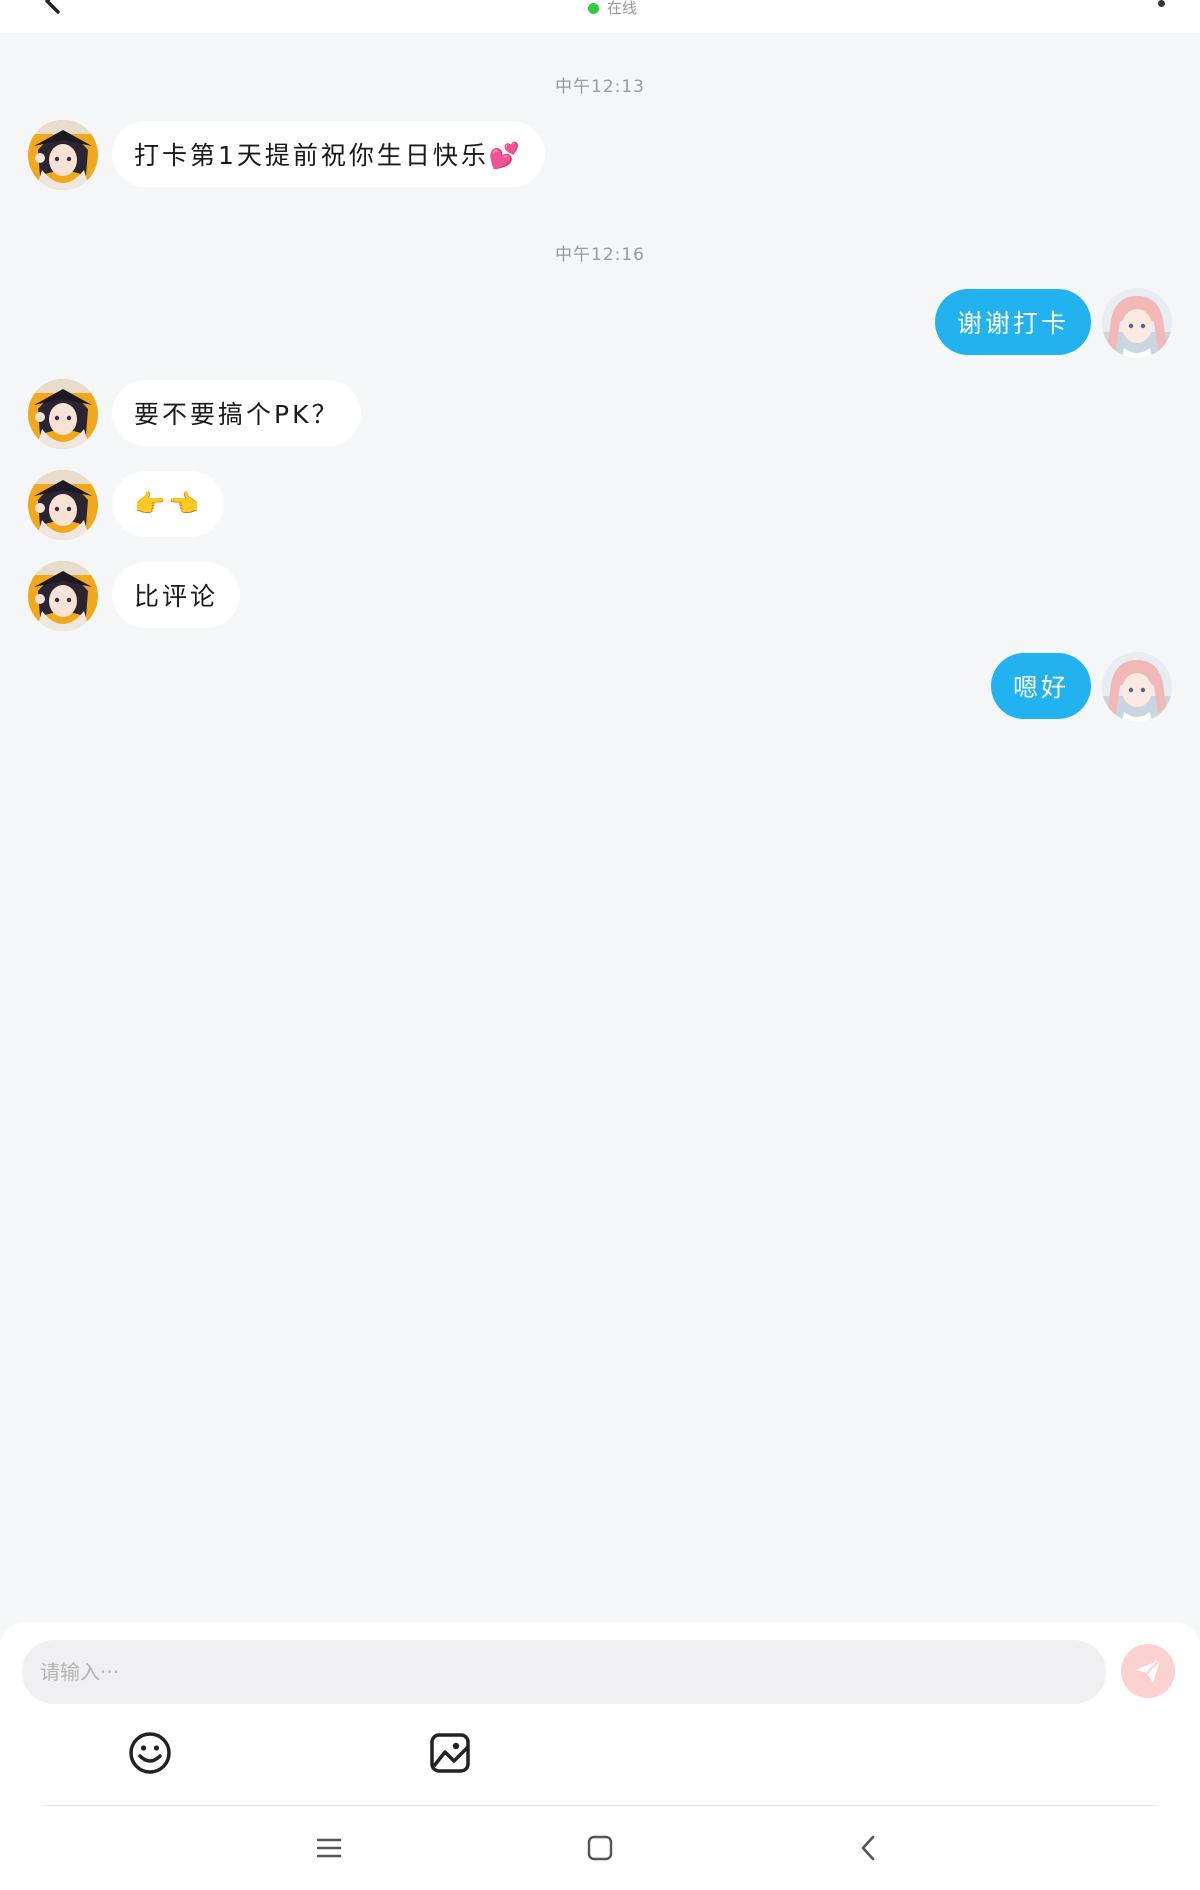 This screenshot has width=1200, height=1890. What do you see at coordinates (150, 1753) in the screenshot?
I see `smiley-icon` at bounding box center [150, 1753].